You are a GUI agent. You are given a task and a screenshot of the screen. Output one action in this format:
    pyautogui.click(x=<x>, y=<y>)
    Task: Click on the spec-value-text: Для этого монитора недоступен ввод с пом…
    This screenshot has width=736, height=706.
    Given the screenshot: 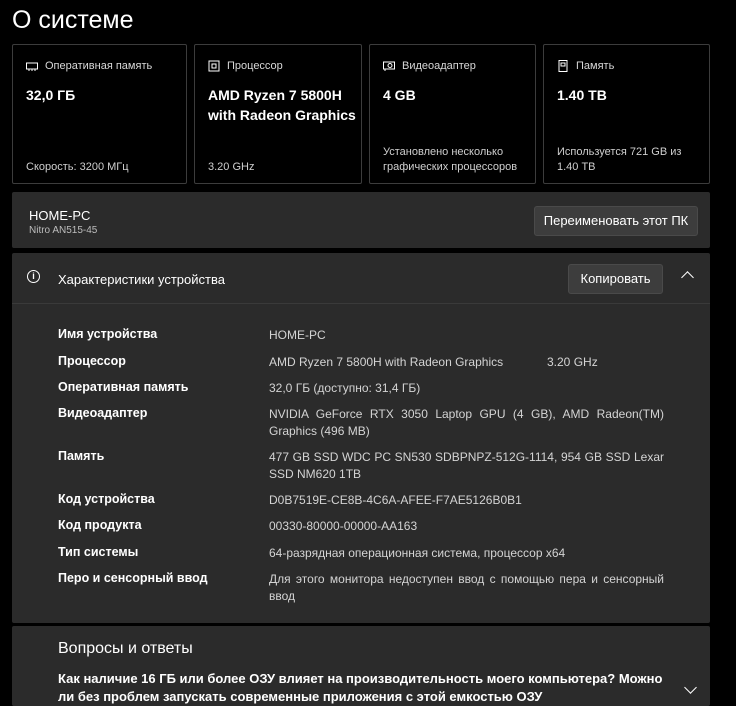 What is the action you would take?
    pyautogui.click(x=466, y=587)
    